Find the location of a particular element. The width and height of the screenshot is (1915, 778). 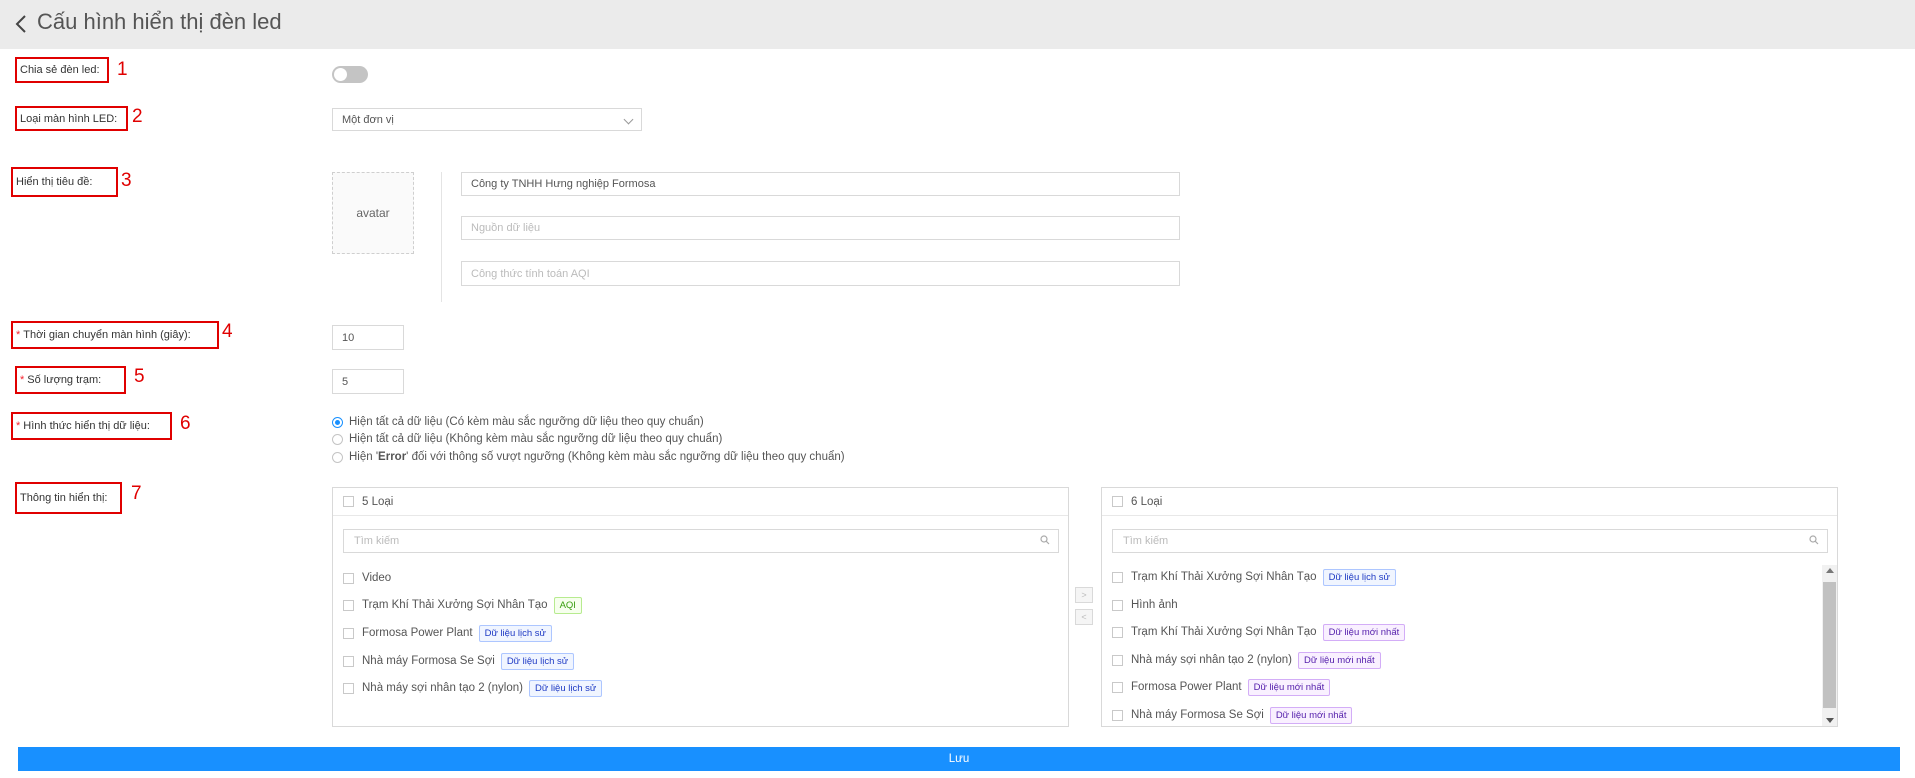

item-name: Nhà máy sợi nhân tạo 2 (nylon) is located at coordinates (1211, 660).